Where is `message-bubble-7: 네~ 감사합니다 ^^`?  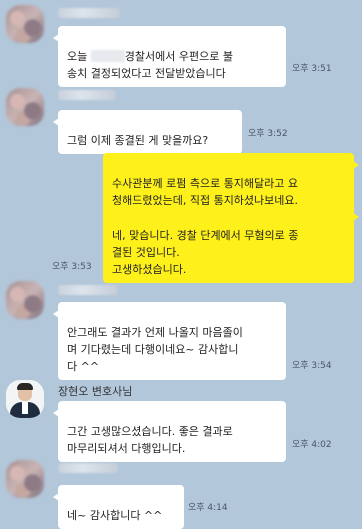 message-bubble-7: 네~ 감사합니다 ^^ is located at coordinates (118, 507).